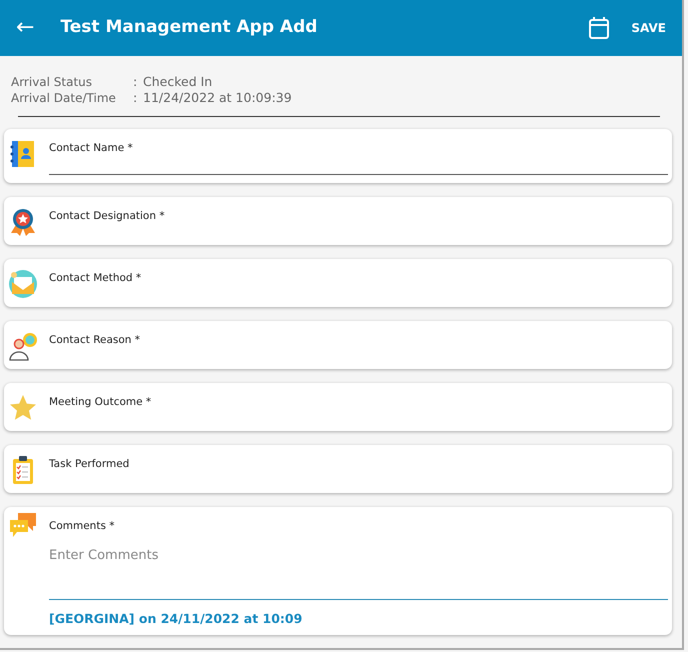 Image resolution: width=688 pixels, height=652 pixels. What do you see at coordinates (23, 284) in the screenshot?
I see `envelope-icon` at bounding box center [23, 284].